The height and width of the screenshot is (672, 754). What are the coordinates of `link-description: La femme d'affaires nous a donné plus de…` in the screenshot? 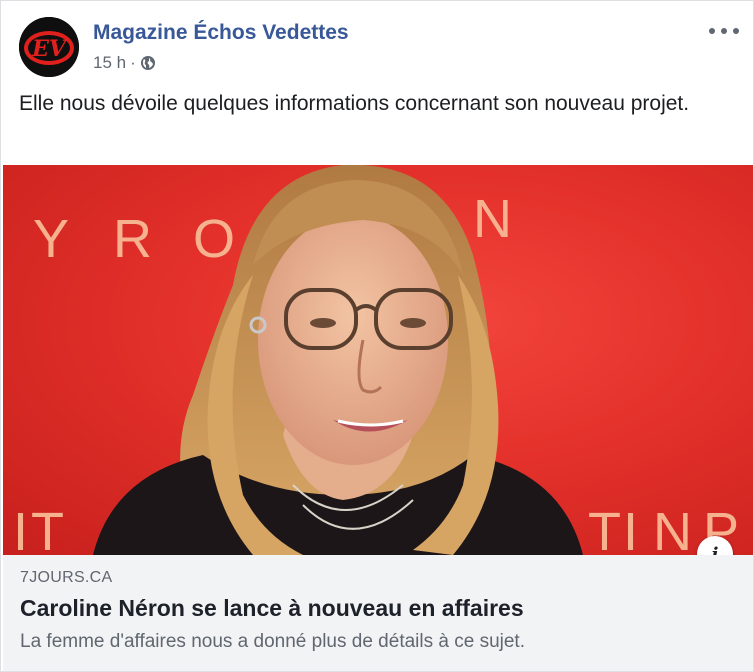 It's located at (272, 641).